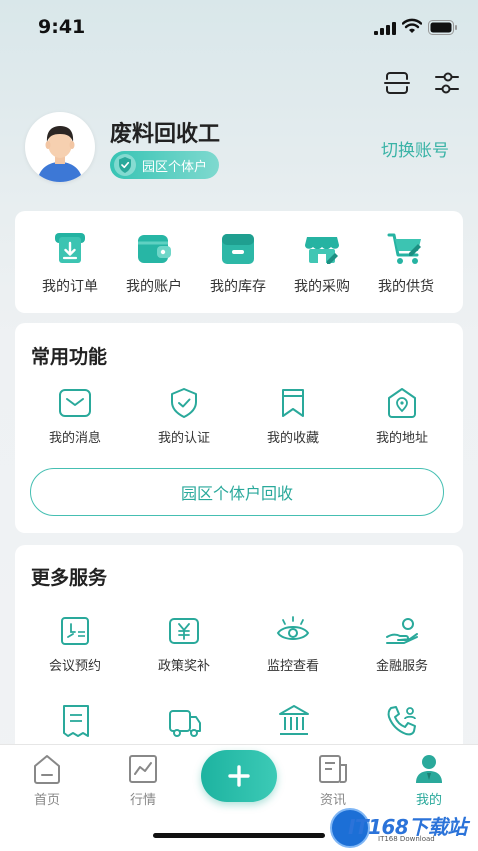 The height and width of the screenshot is (851, 478). Describe the element at coordinates (70, 248) in the screenshot. I see `order-icon` at that location.